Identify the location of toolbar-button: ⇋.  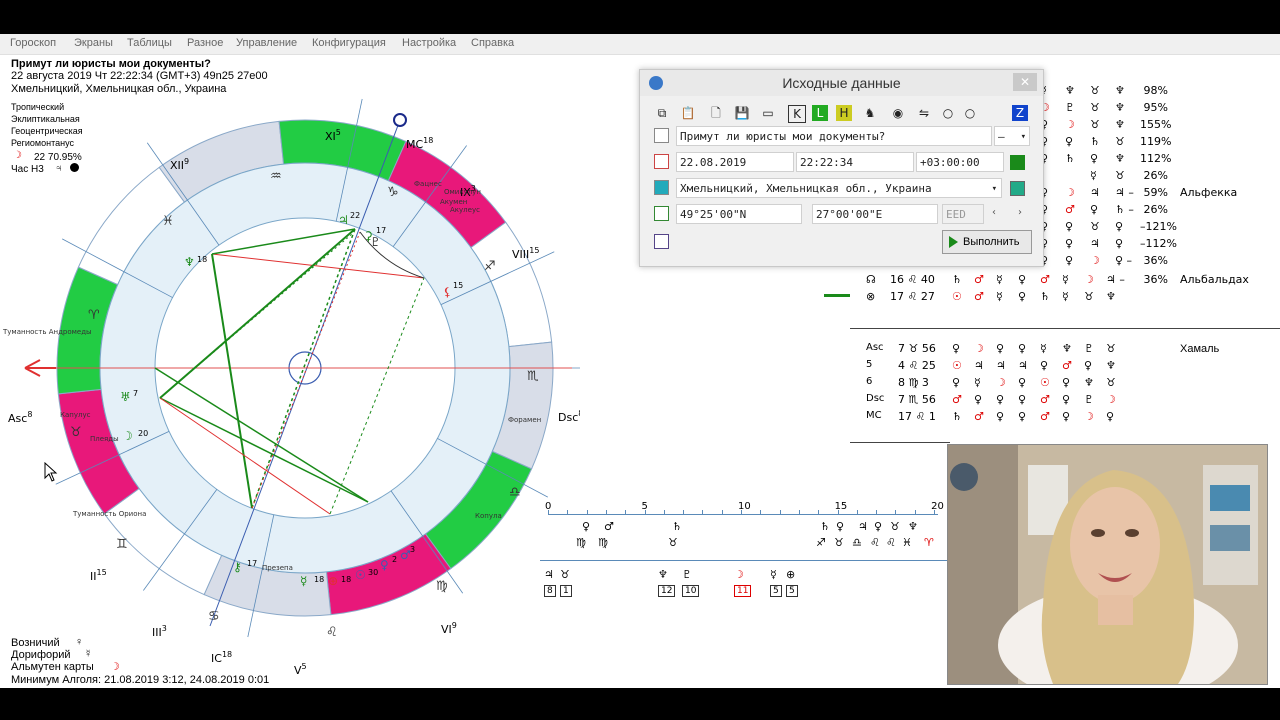
(924, 113).